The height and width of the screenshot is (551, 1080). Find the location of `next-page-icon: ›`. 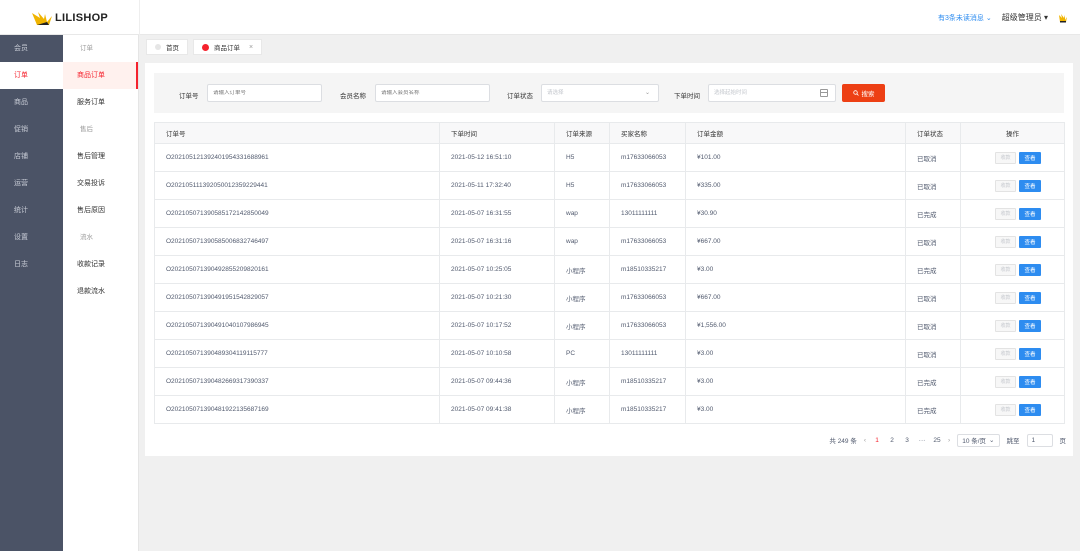

next-page-icon: › is located at coordinates (949, 440).